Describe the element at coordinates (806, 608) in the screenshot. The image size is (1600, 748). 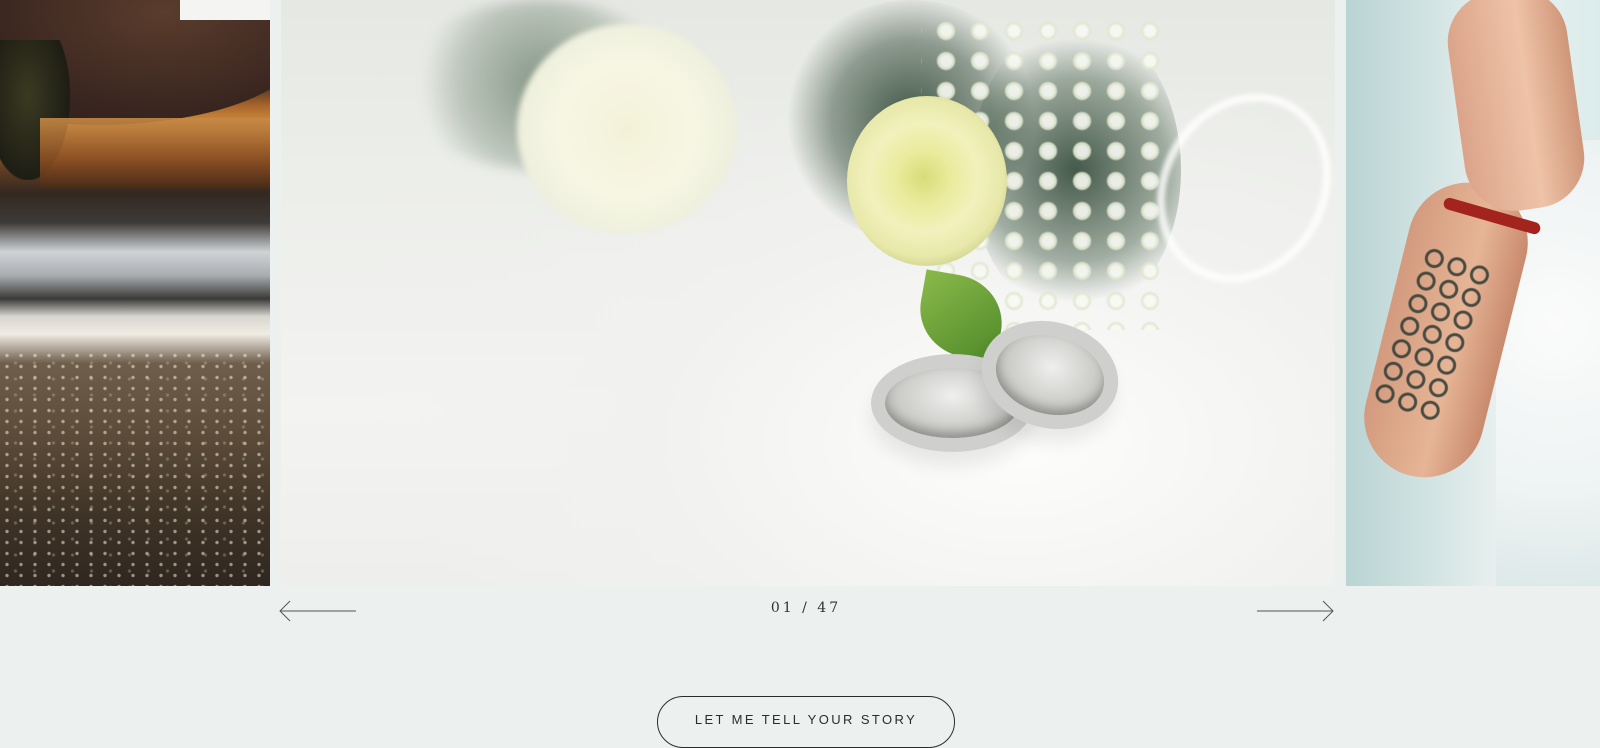
I see `slide-counter: 01 / 47` at that location.